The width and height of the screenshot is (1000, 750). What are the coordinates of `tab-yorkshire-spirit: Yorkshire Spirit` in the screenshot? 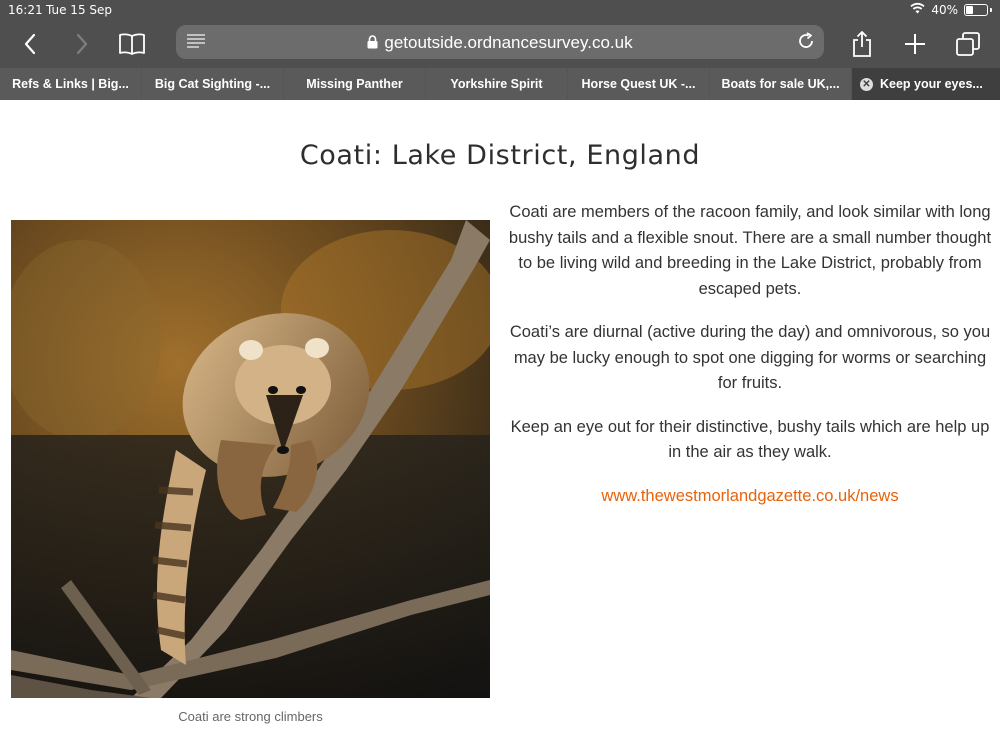 It's located at (497, 84).